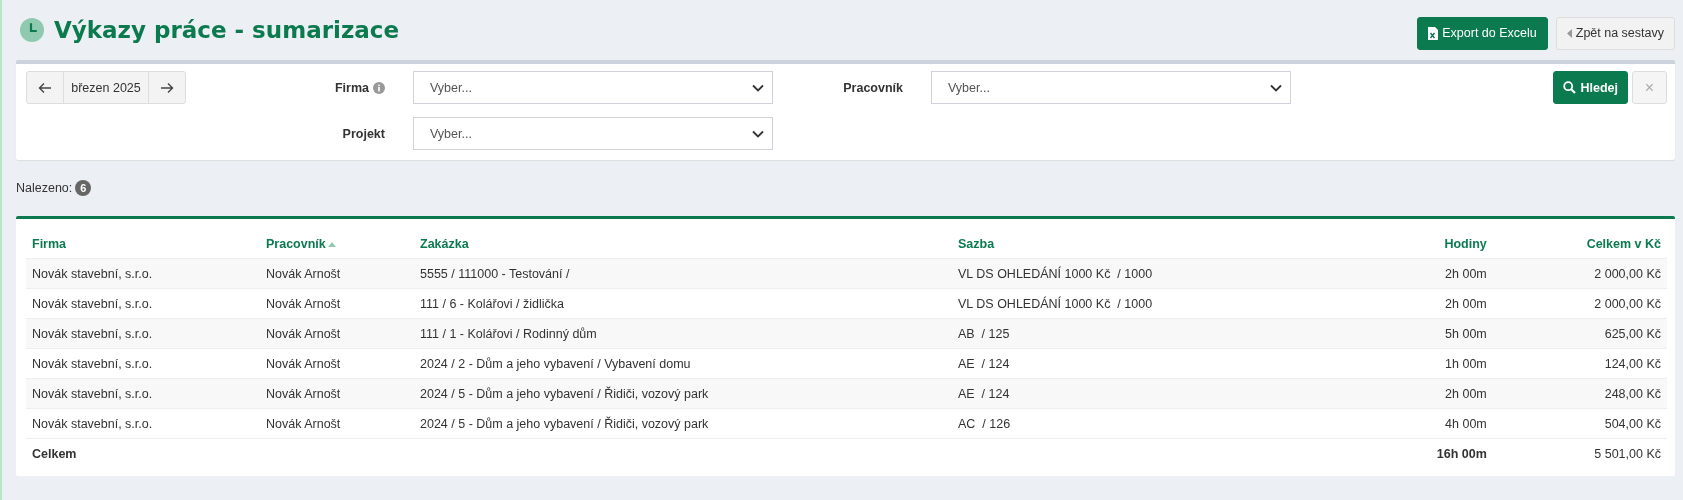  I want to click on search-icon, so click(1570, 87).